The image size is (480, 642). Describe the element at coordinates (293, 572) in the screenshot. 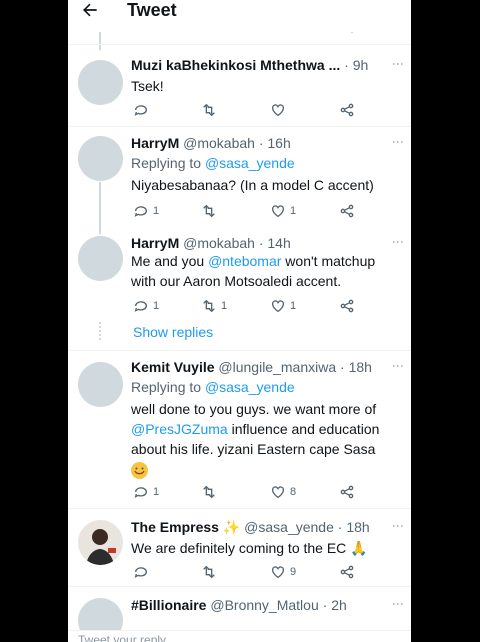

I see `like-count: 9` at that location.